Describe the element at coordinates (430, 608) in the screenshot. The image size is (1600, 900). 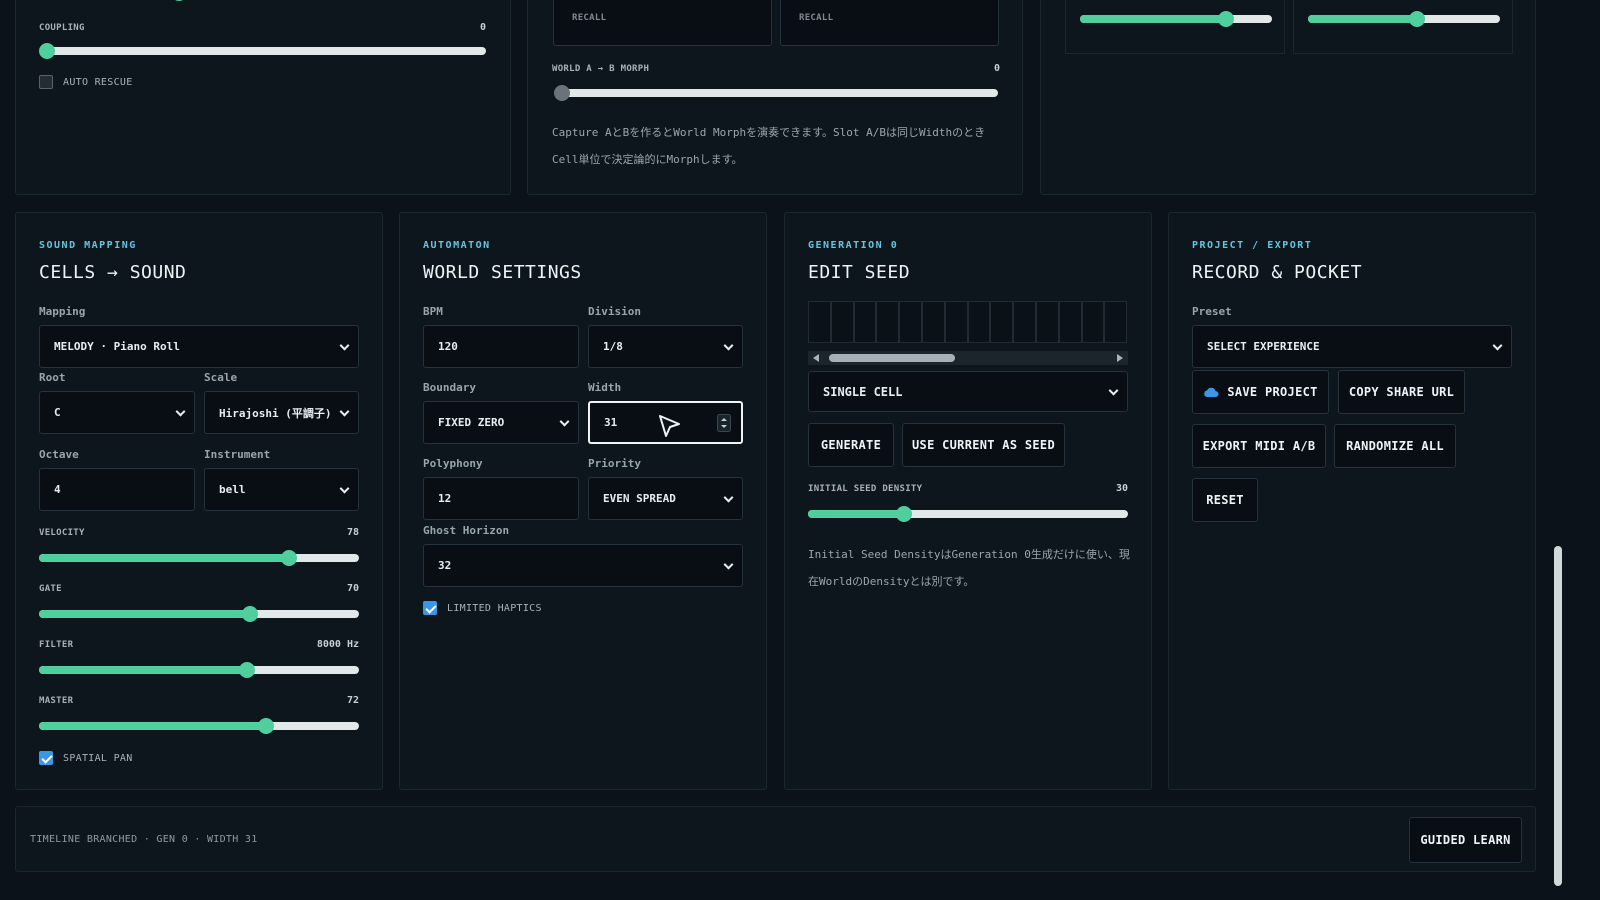
I see `limited-haptics-checkbox` at that location.